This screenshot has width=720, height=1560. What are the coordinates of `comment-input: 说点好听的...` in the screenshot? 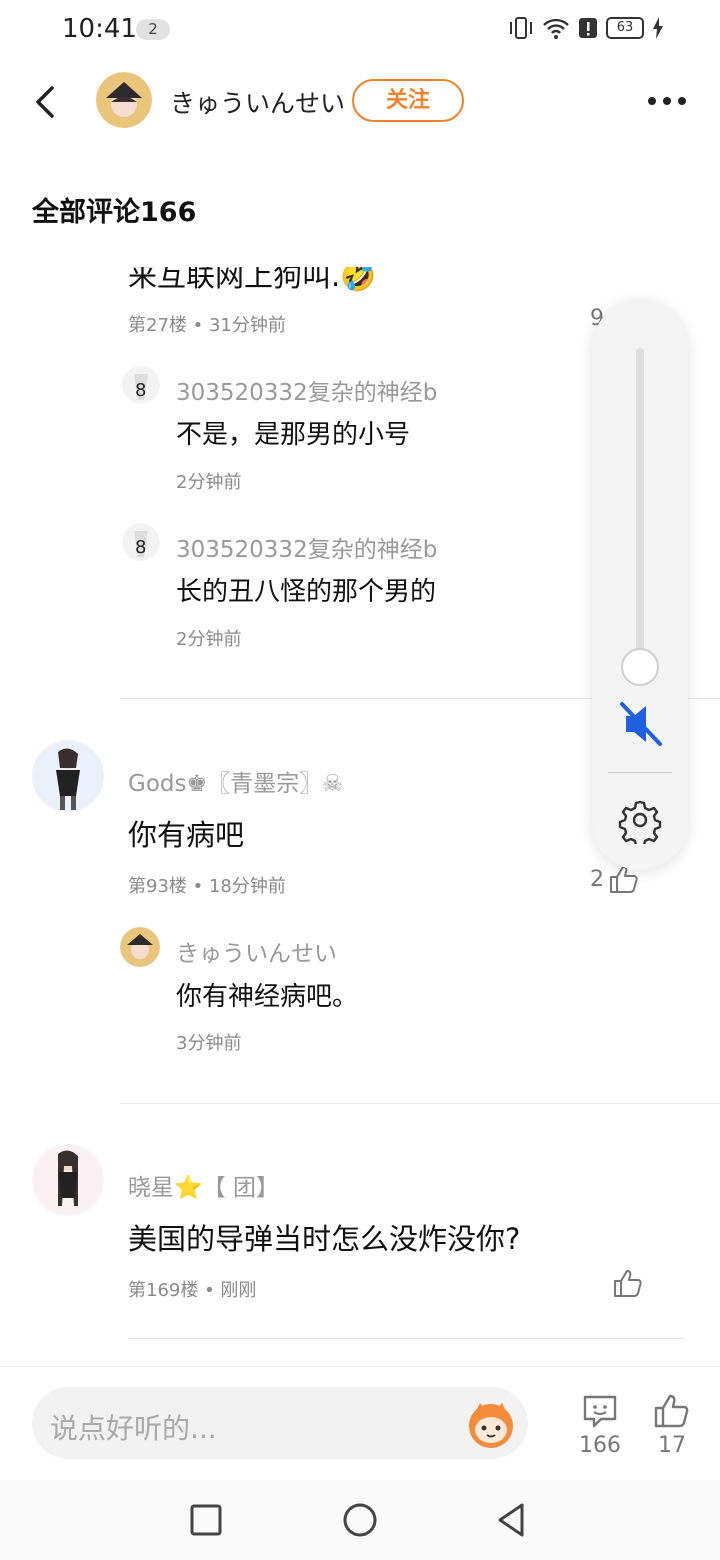 It's located at (280, 1423).